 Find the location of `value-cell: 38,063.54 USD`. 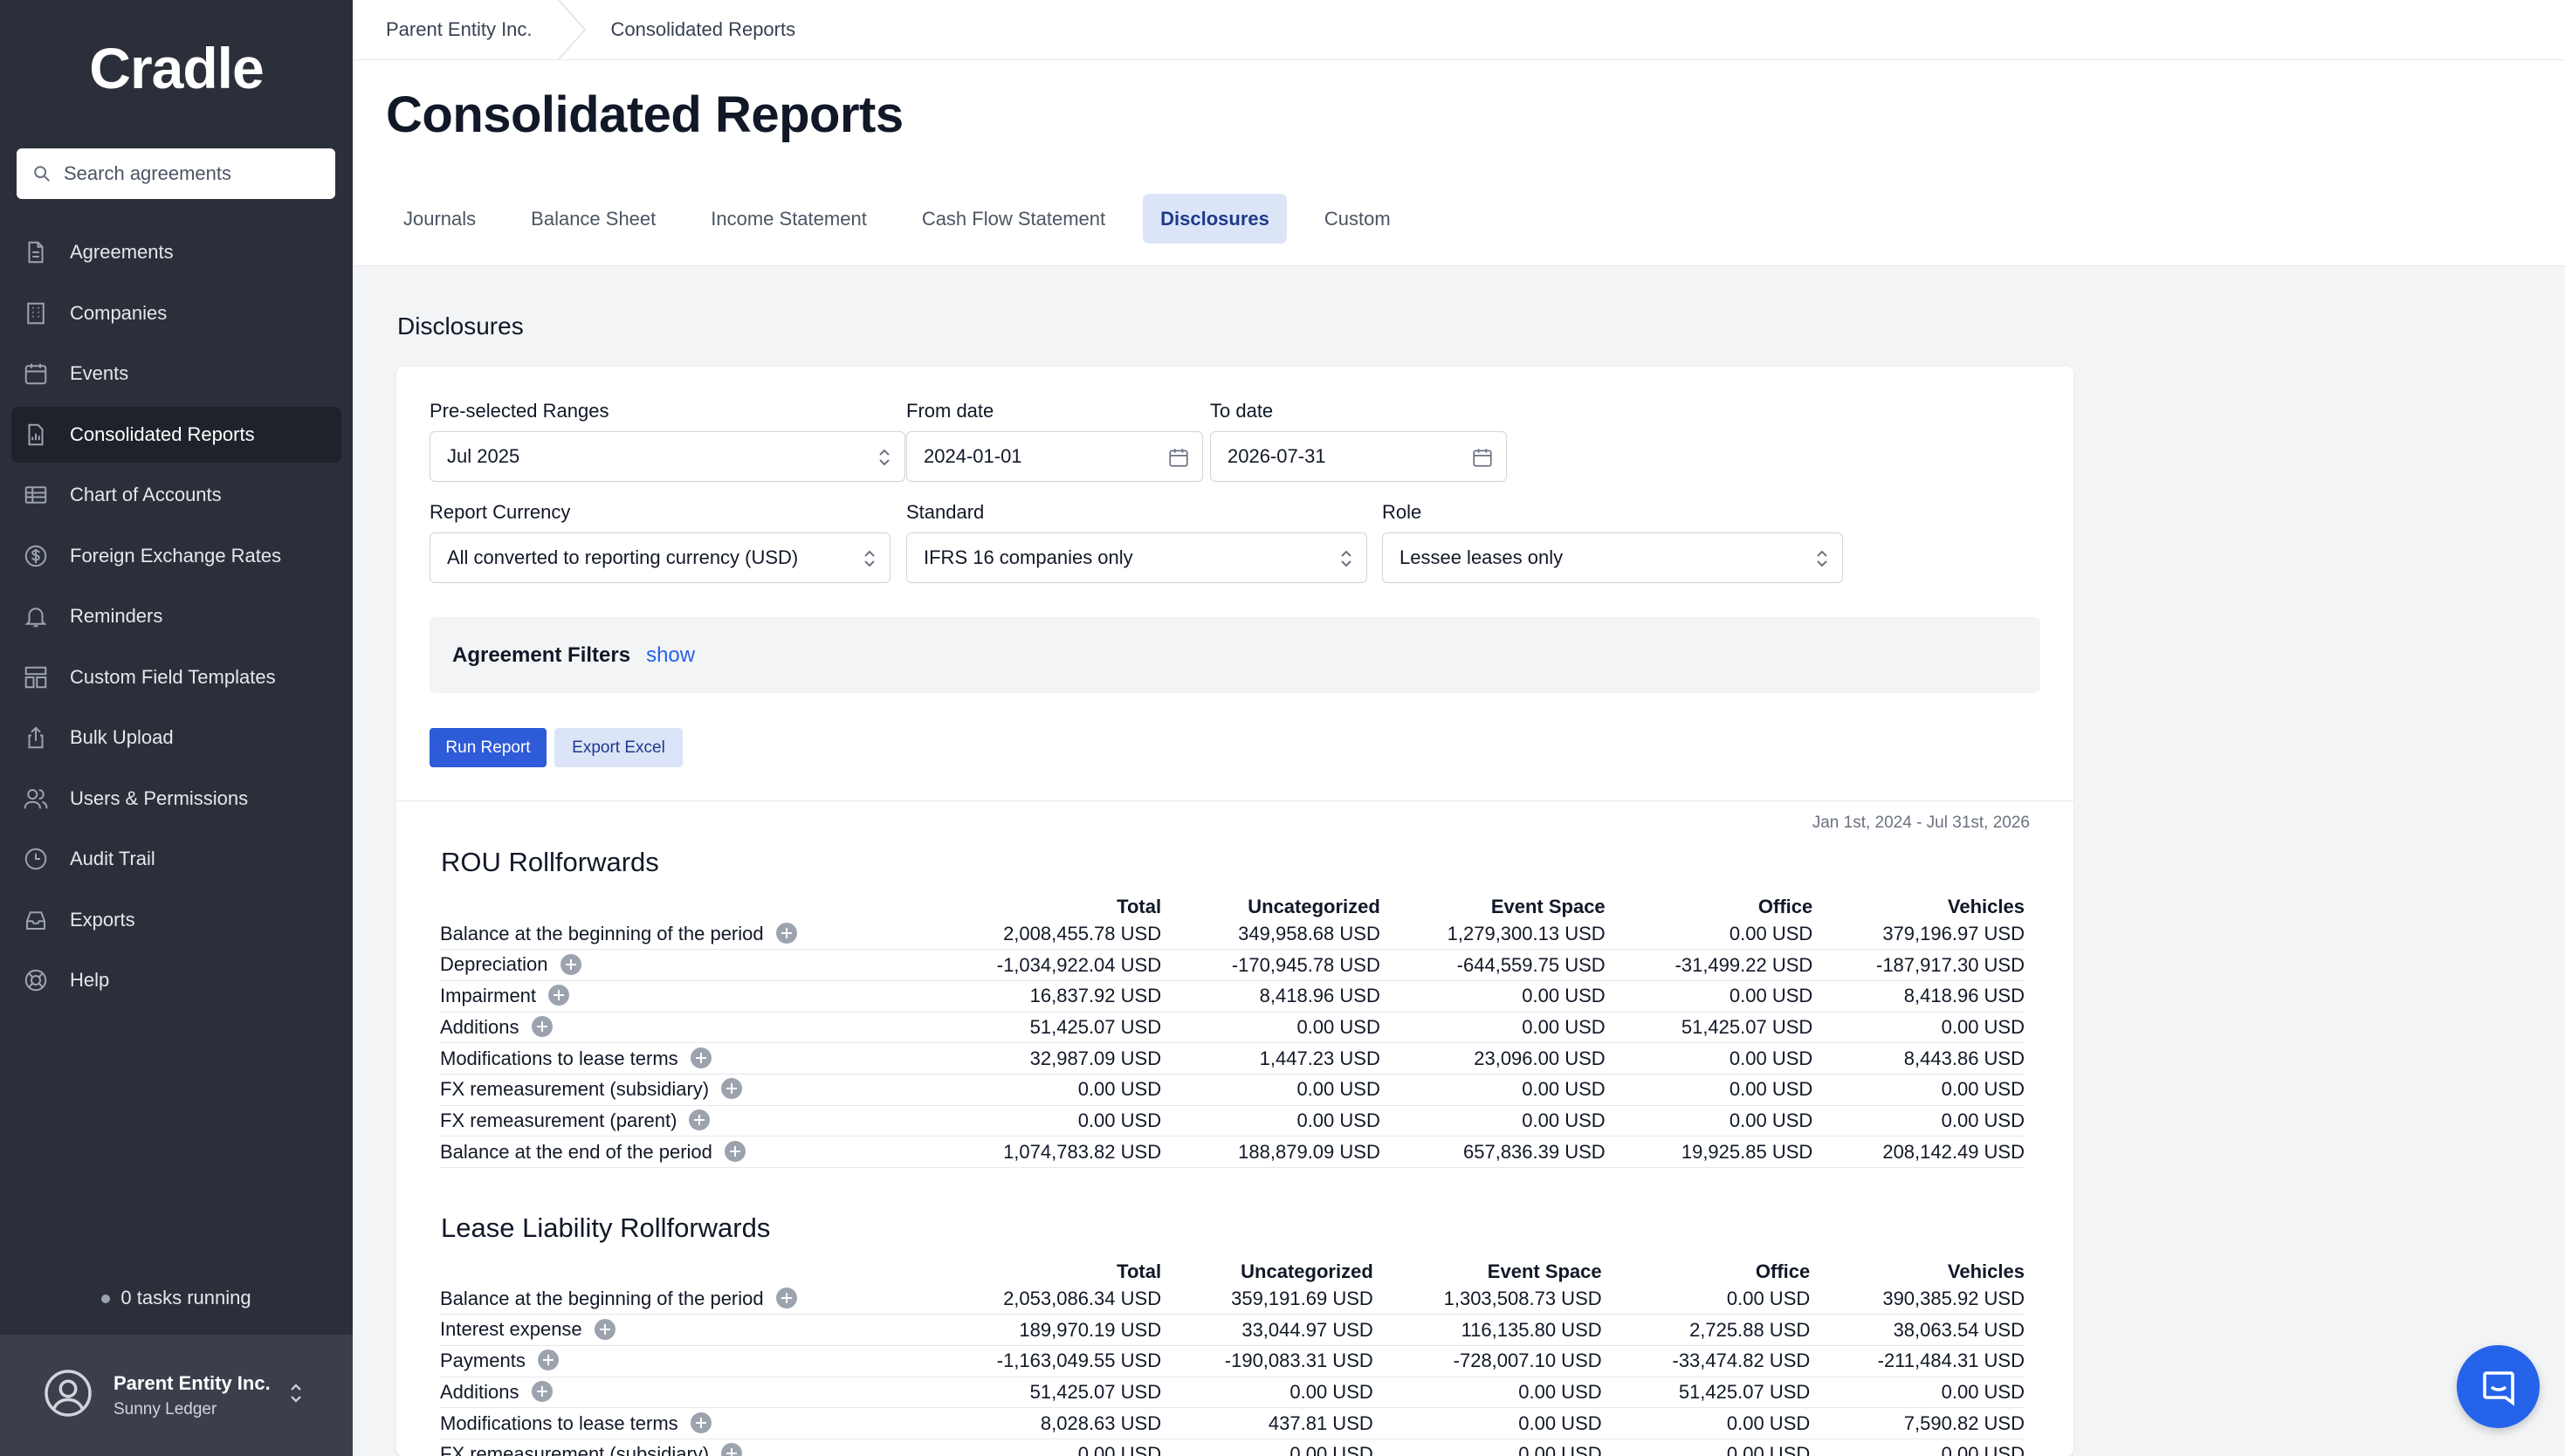

value-cell: 38,063.54 USD is located at coordinates (1917, 1330).